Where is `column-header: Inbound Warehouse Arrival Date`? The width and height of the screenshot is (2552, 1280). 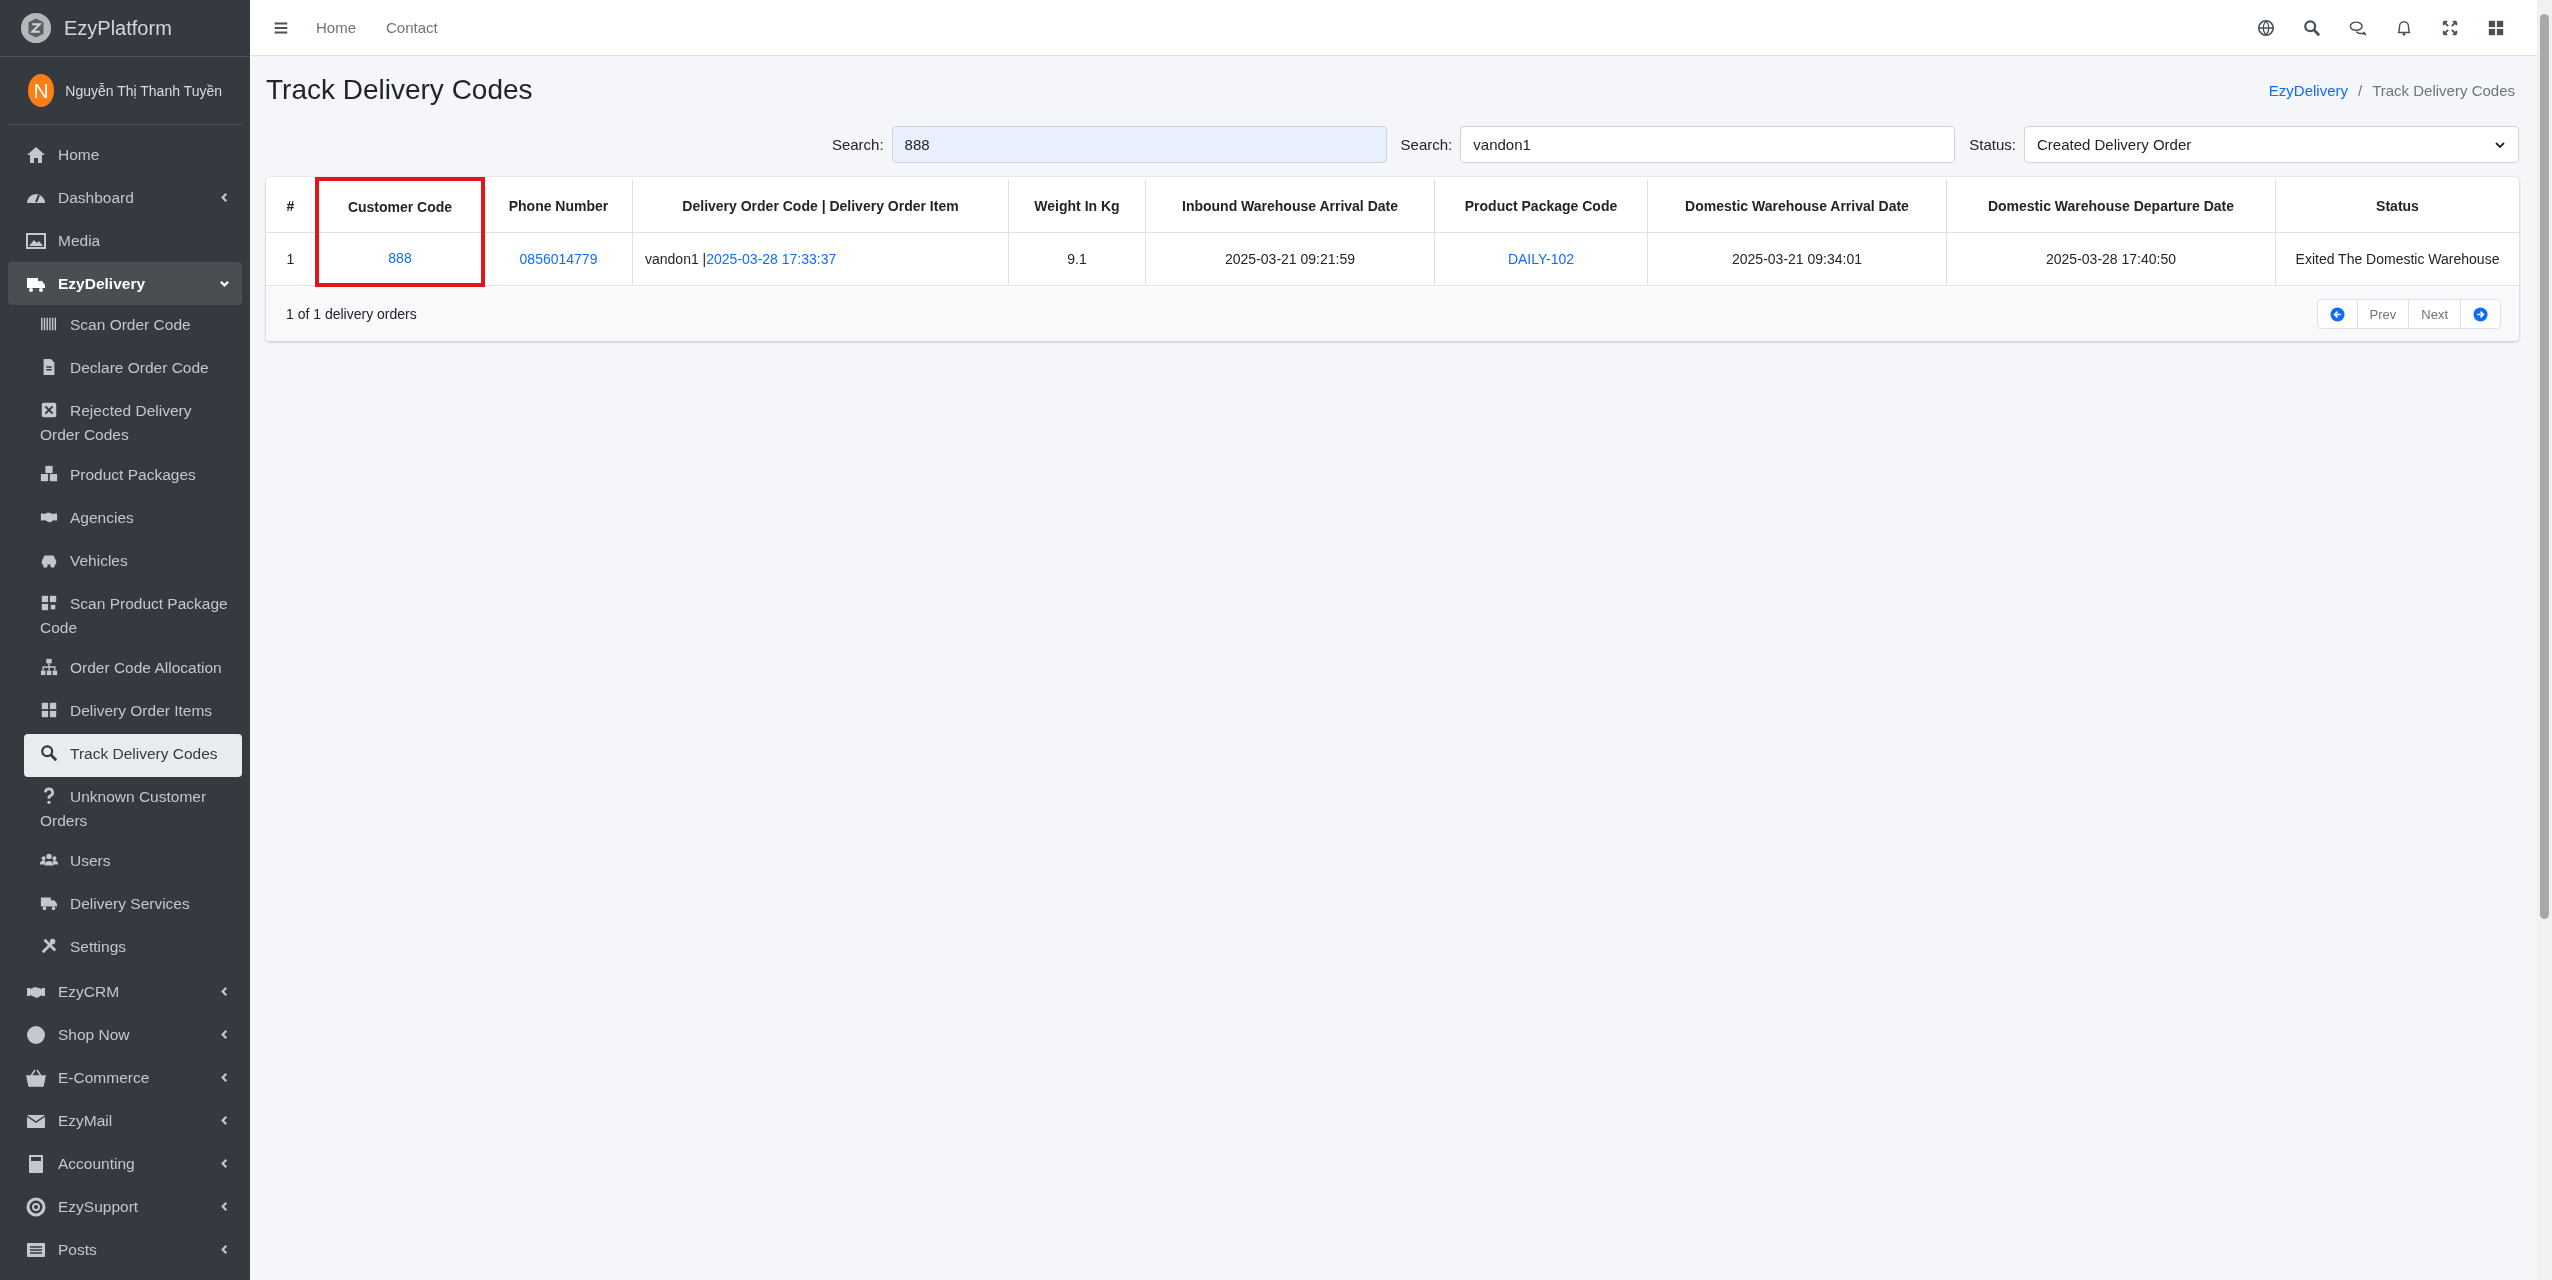 column-header: Inbound Warehouse Arrival Date is located at coordinates (1290, 206).